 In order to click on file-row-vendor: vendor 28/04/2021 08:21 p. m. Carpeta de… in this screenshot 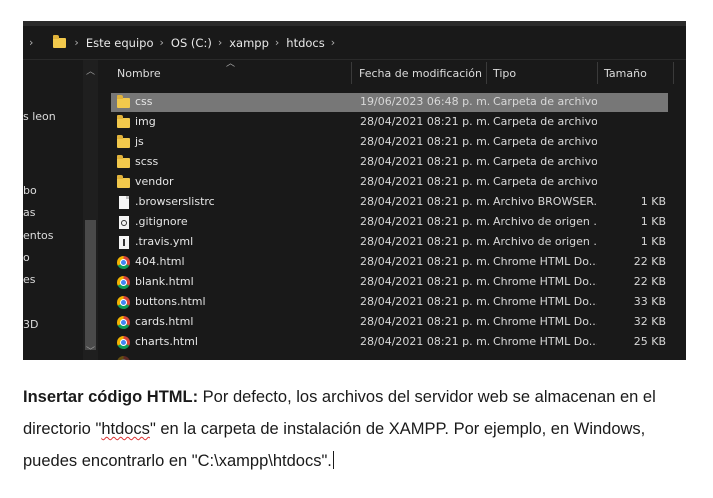, I will do `click(389, 182)`.